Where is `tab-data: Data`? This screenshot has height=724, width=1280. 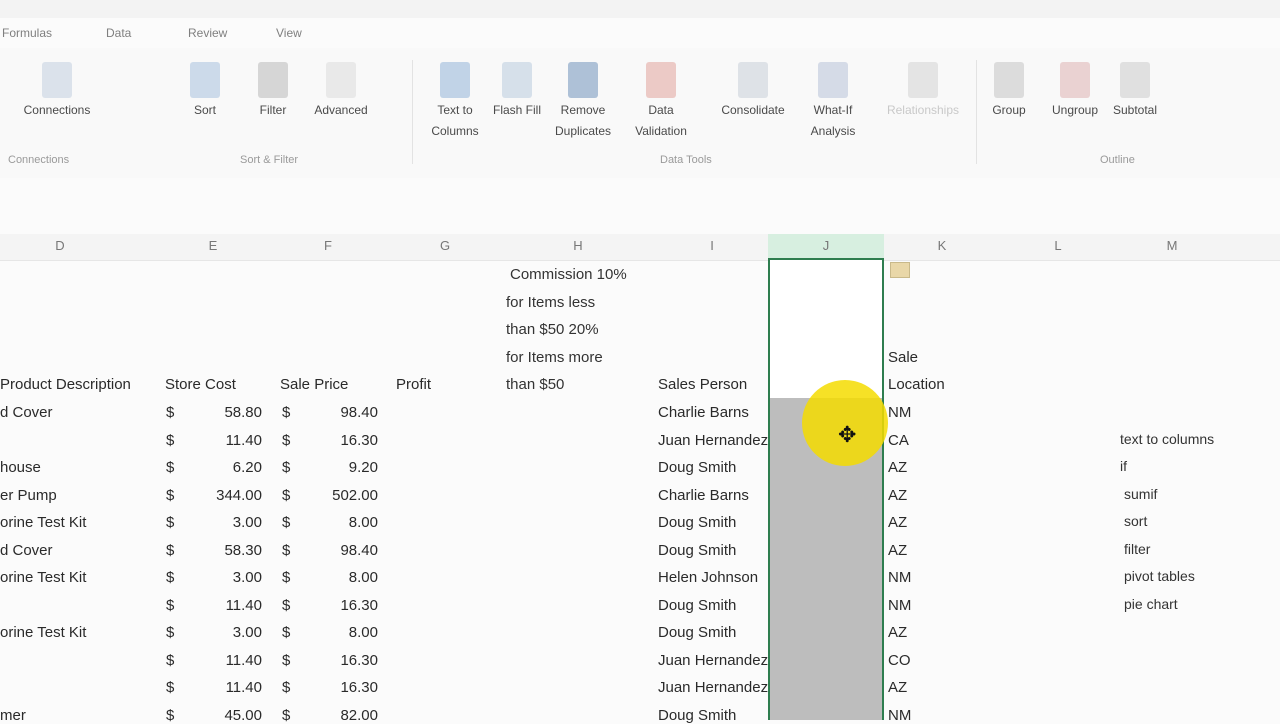
tab-data: Data is located at coordinates (118, 33).